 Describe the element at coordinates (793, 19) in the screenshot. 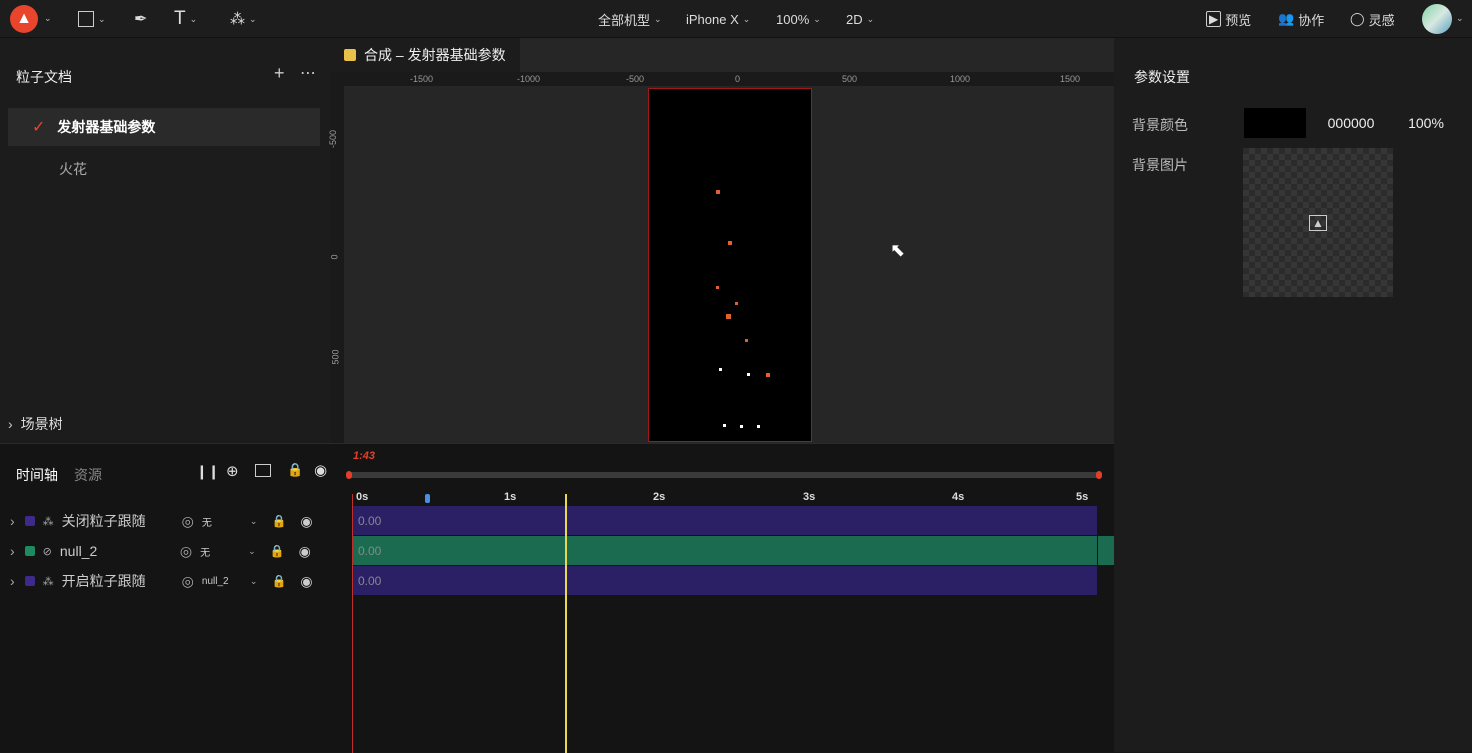

I see `zoom-label: 100%` at that location.